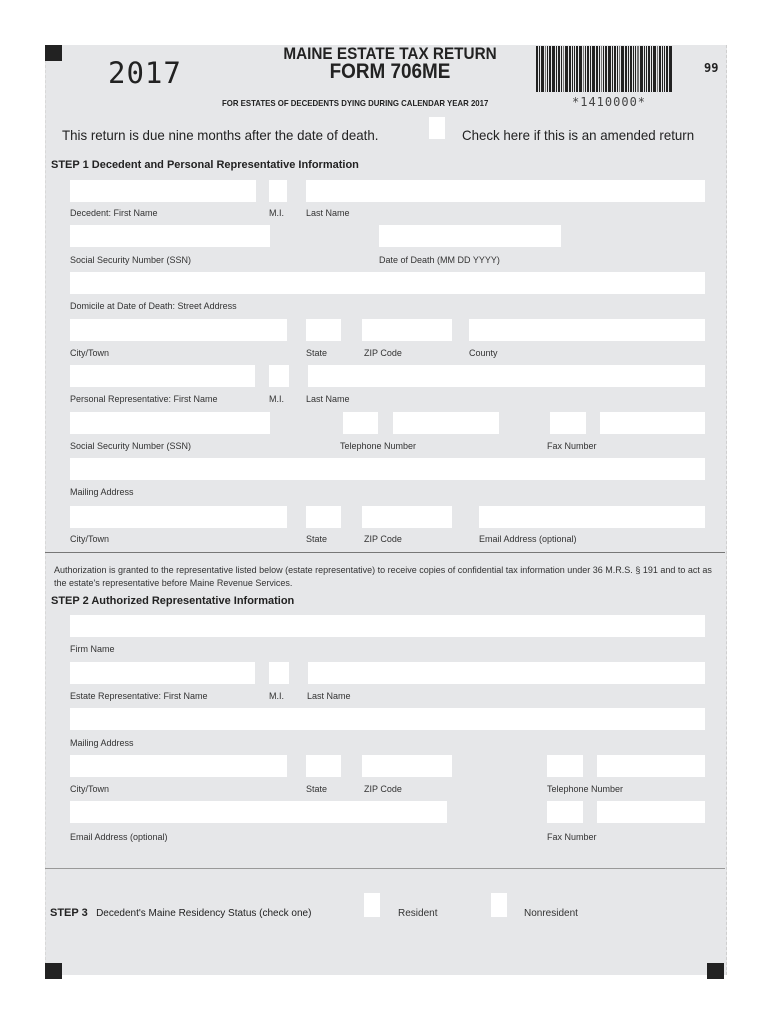 This screenshot has height=1024, width=770. Describe the element at coordinates (378, 446) in the screenshot. I see `rep-phone-label: Telephone Number` at that location.